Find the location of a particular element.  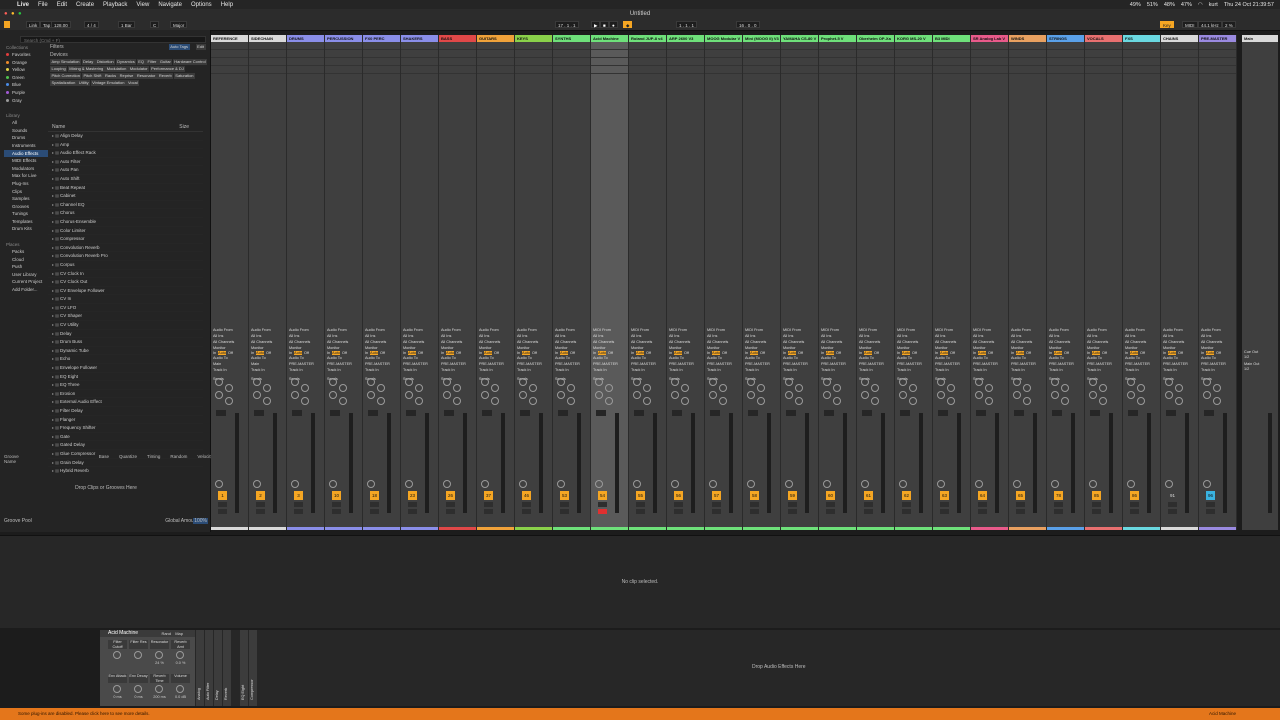

groove-column-header: Groove Name is located at coordinates (11, 459).